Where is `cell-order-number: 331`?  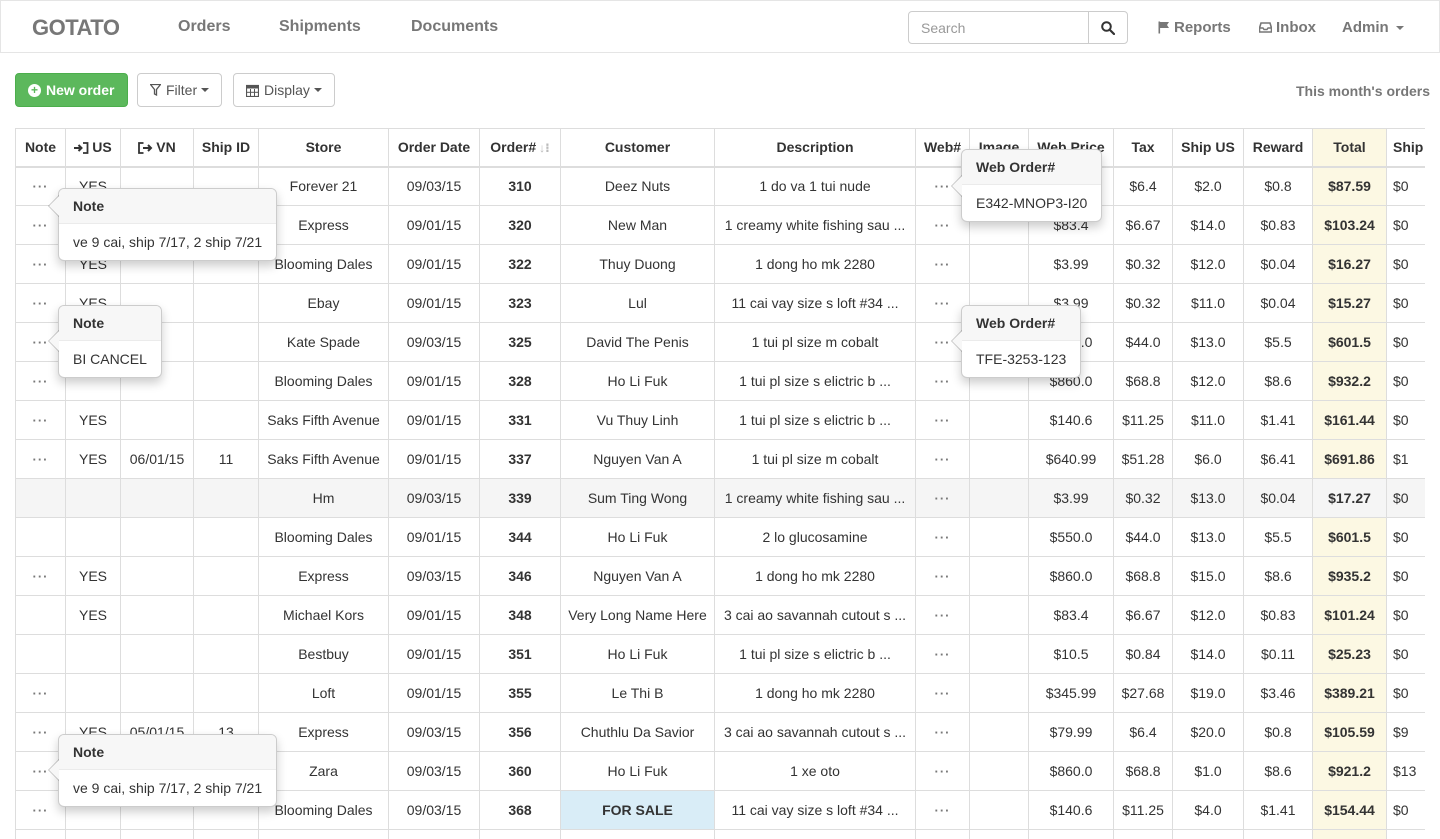 cell-order-number: 331 is located at coordinates (520, 420).